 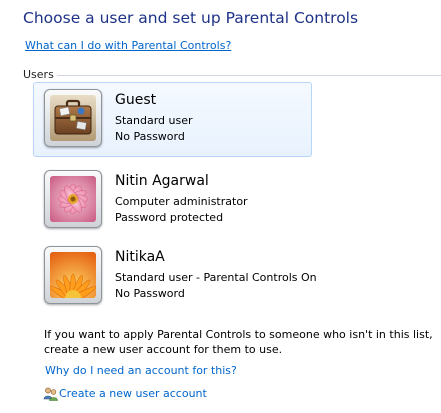 I want to click on users-section-label: Users, so click(x=40, y=74).